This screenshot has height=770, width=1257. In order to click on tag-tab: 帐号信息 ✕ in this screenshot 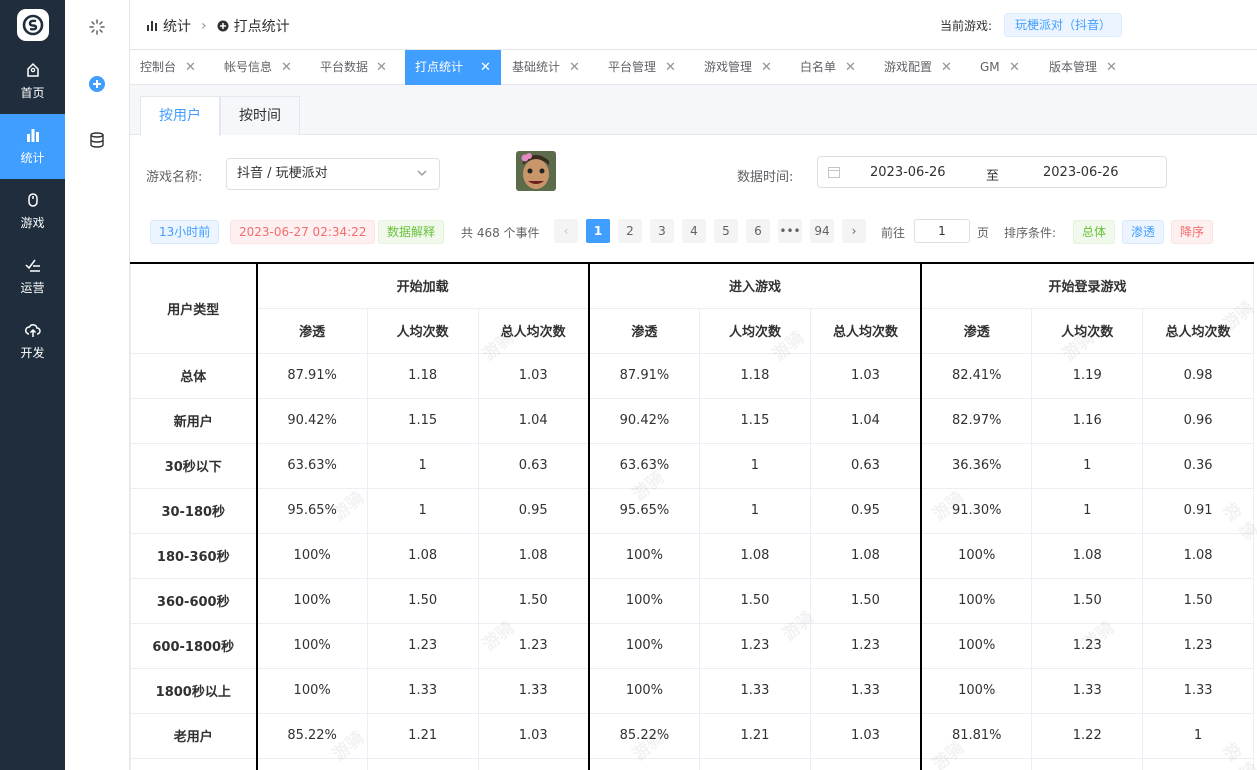, I will do `click(258, 67)`.